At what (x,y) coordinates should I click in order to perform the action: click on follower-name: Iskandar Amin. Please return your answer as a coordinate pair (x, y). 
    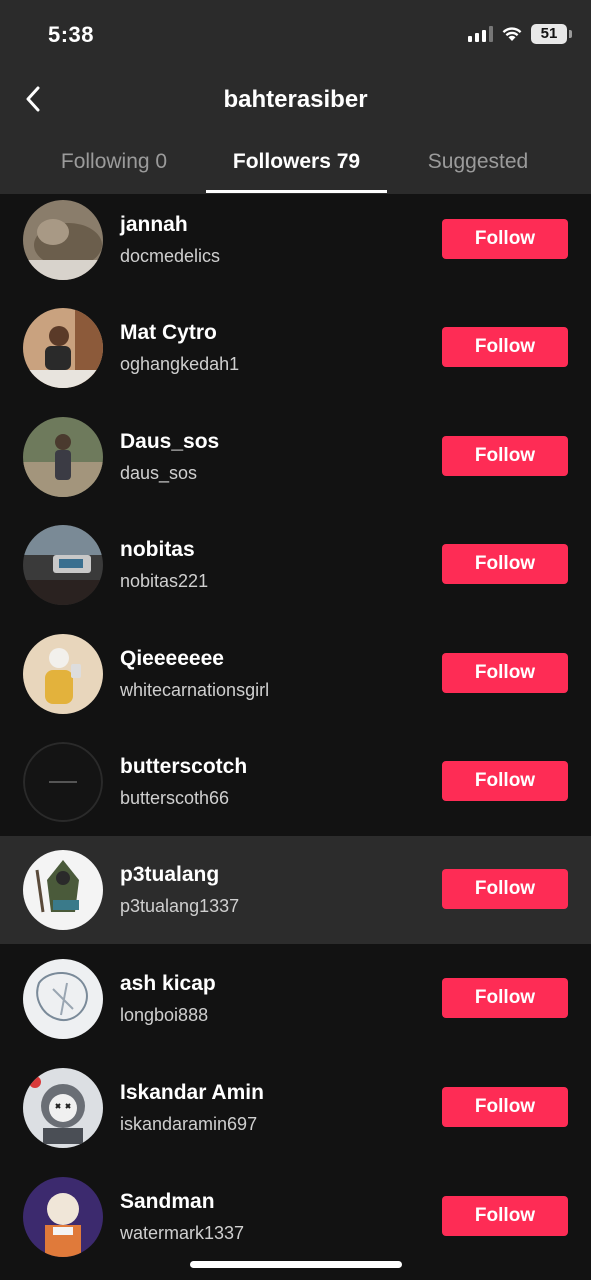
    Looking at the image, I should click on (192, 1092).